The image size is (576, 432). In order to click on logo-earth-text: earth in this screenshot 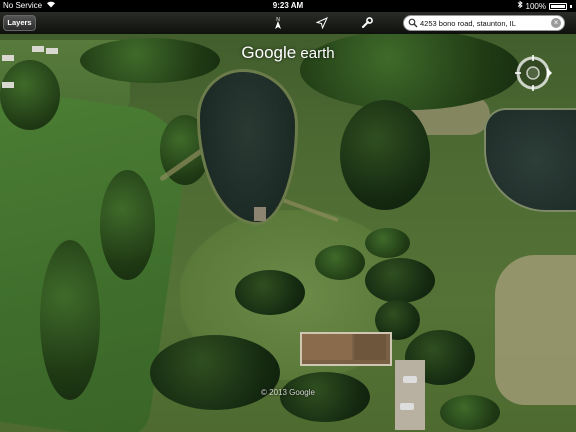, I will do `click(317, 53)`.